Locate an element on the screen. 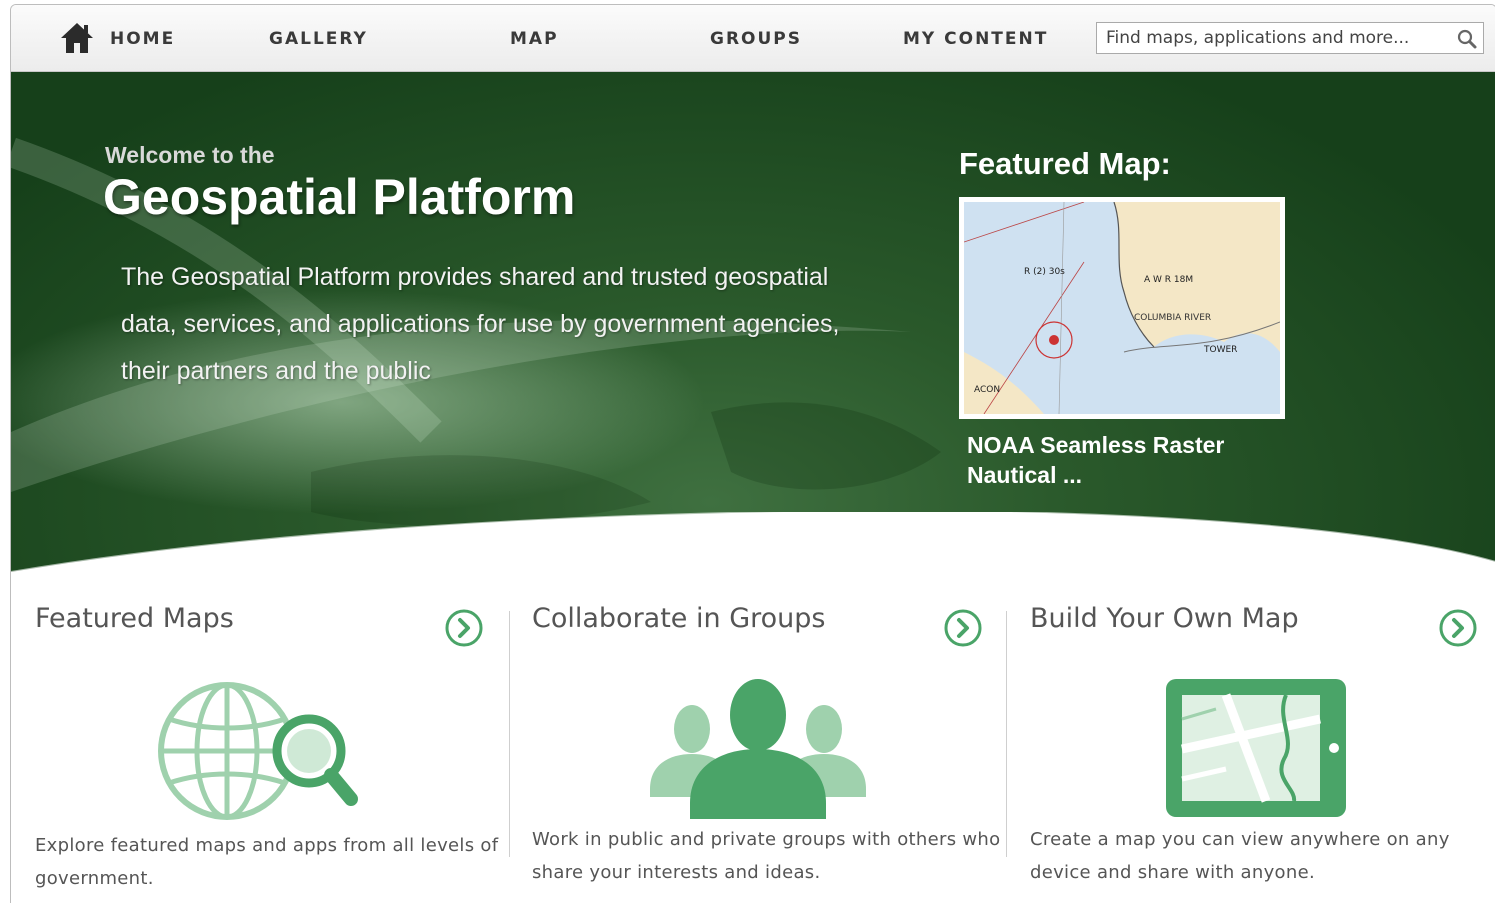 Image resolution: width=1495 pixels, height=903 pixels. panel-title: Collaborate in Groups is located at coordinates (678, 618).